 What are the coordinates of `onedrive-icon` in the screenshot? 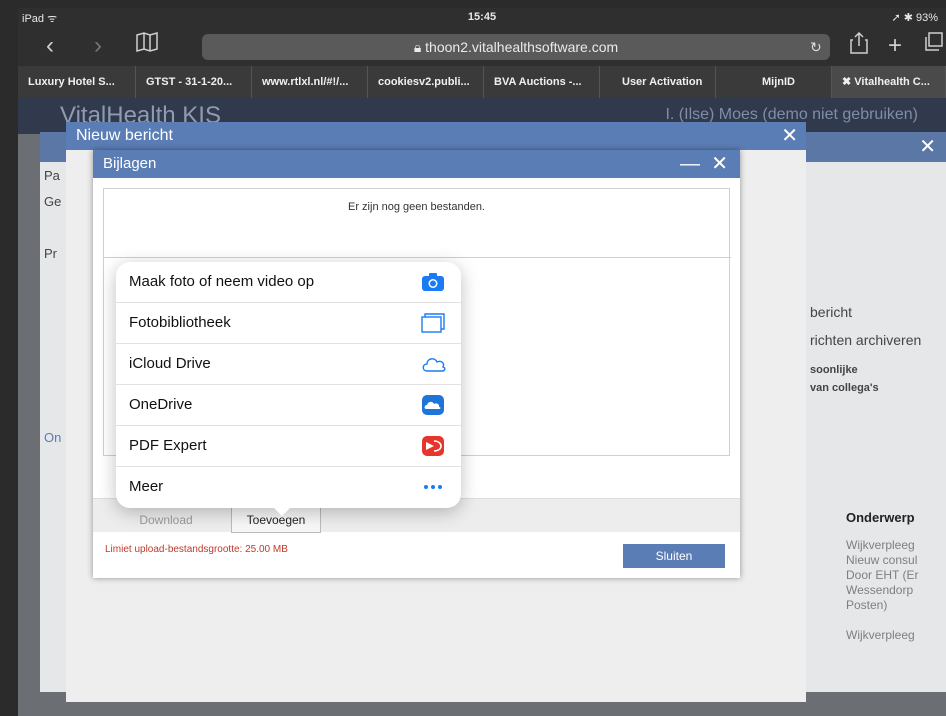 It's located at (433, 405).